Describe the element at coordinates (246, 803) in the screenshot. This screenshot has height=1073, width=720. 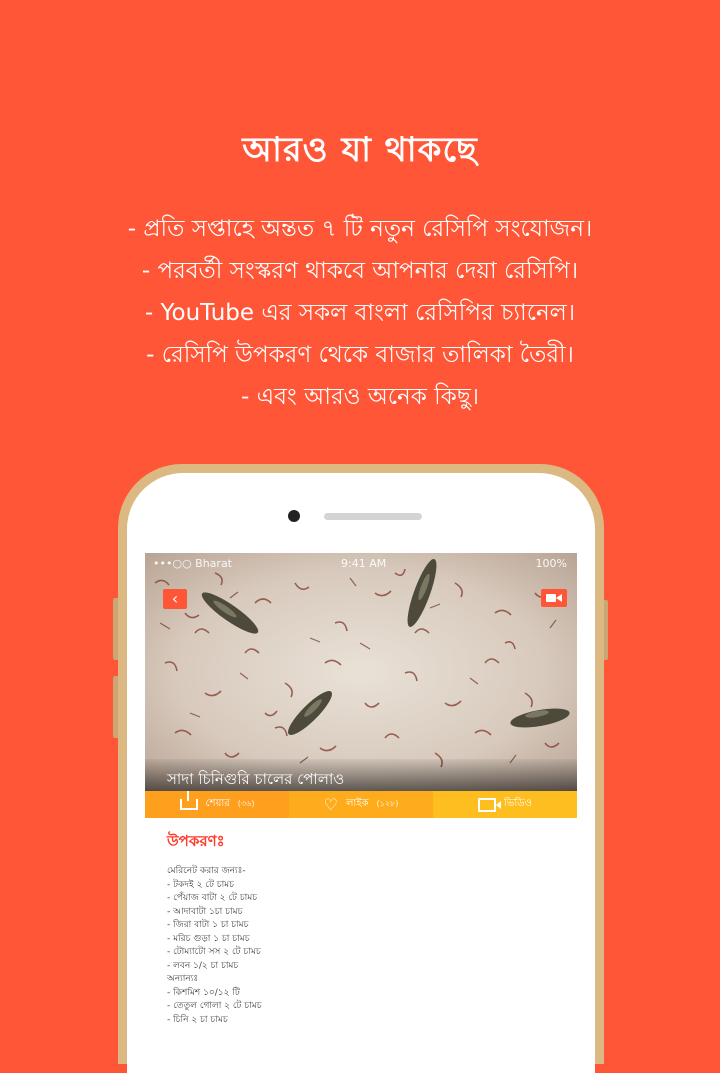
I see `share-count: (৩৬)` at that location.